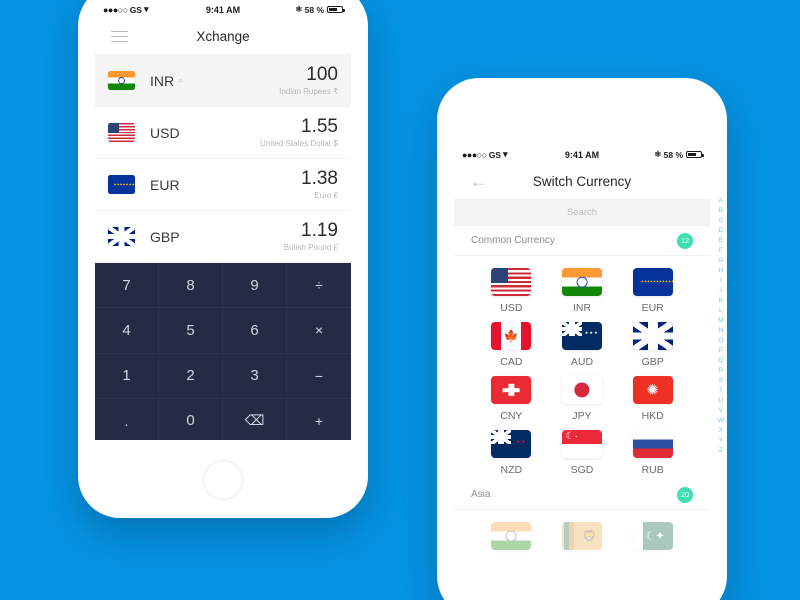  Describe the element at coordinates (652, 308) in the screenshot. I see `currency-option-label: EUR` at that location.